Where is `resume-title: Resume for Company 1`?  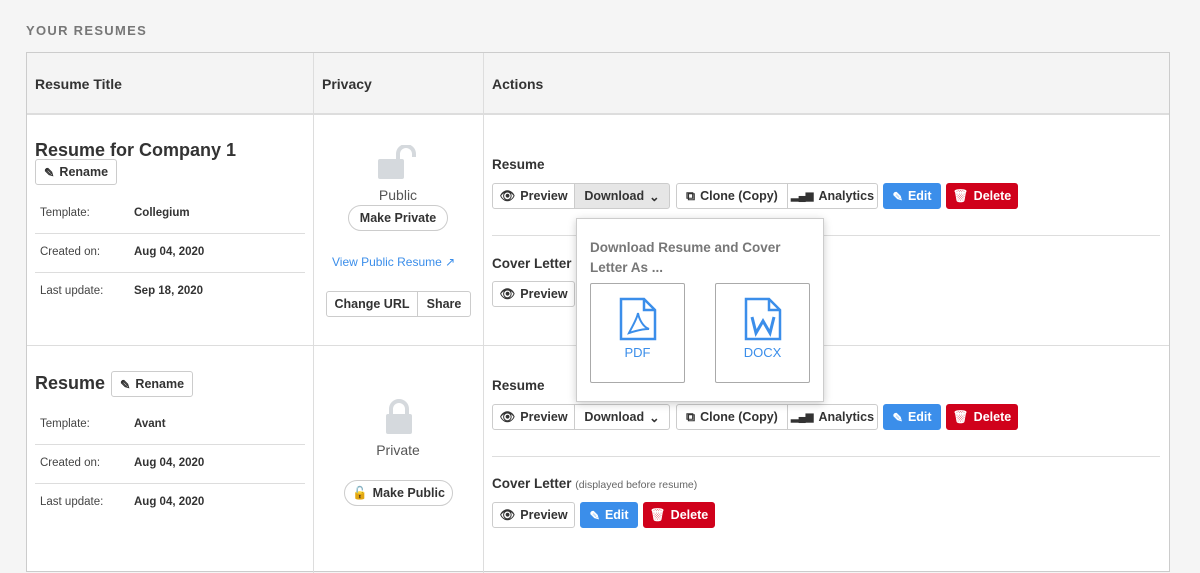 resume-title: Resume for Company 1 is located at coordinates (136, 150).